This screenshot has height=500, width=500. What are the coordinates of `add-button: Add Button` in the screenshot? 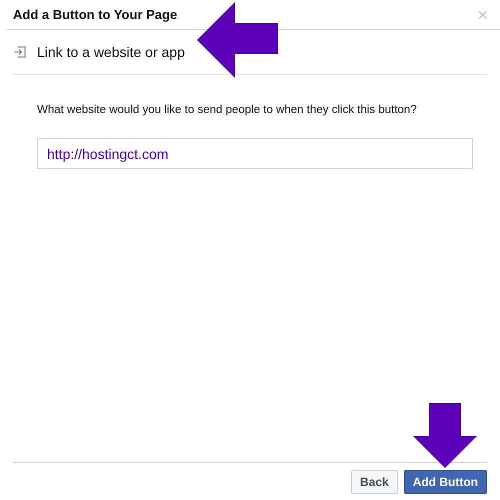 It's located at (445, 482).